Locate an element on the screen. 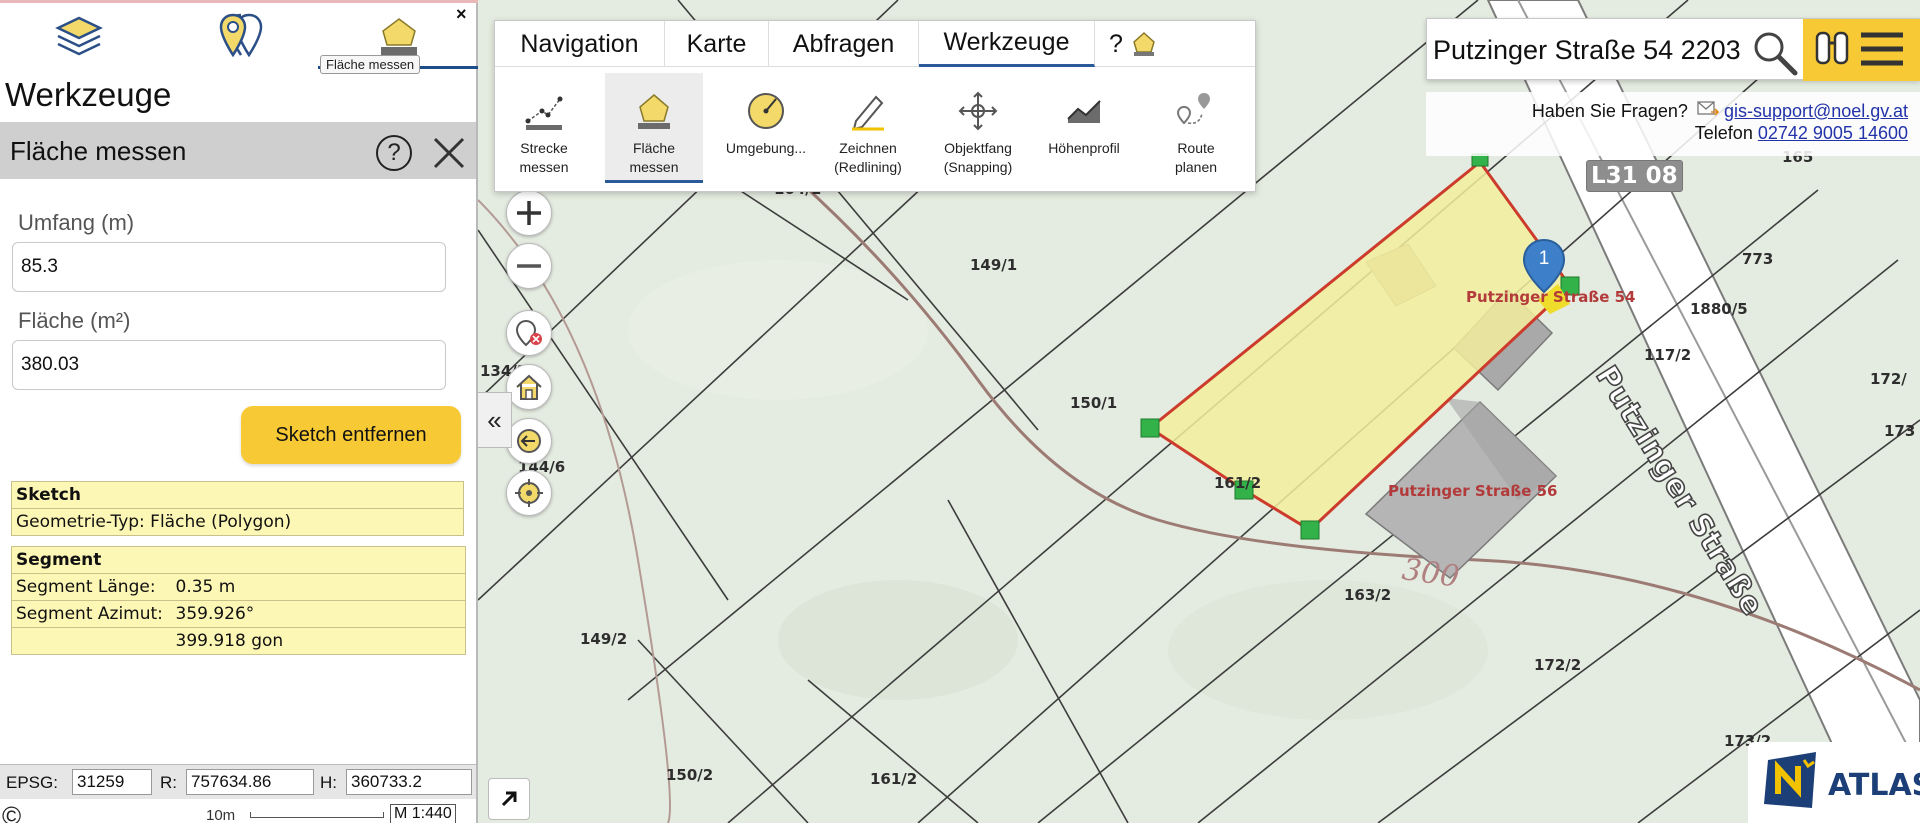  home-button is located at coordinates (529, 387).